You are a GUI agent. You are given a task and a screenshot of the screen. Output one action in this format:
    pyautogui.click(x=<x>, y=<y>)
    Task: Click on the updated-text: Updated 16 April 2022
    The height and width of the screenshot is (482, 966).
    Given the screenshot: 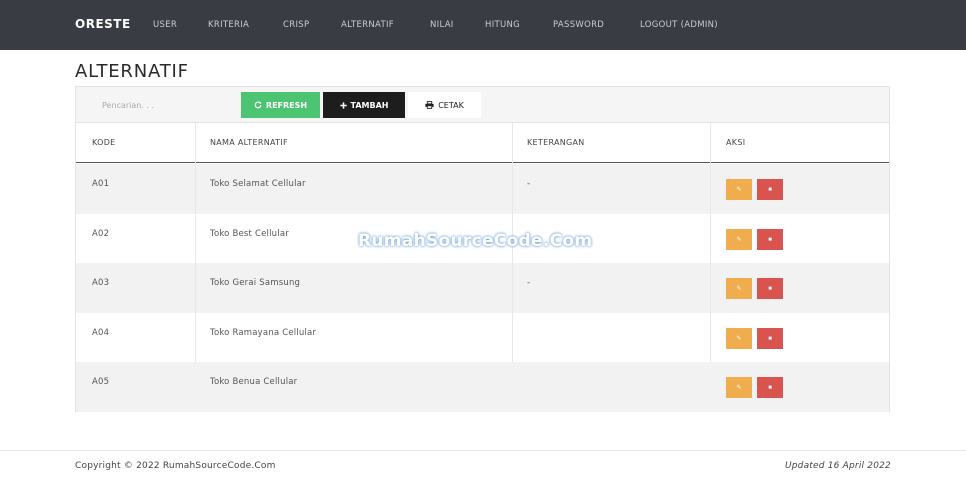 What is the action you would take?
    pyautogui.click(x=837, y=466)
    